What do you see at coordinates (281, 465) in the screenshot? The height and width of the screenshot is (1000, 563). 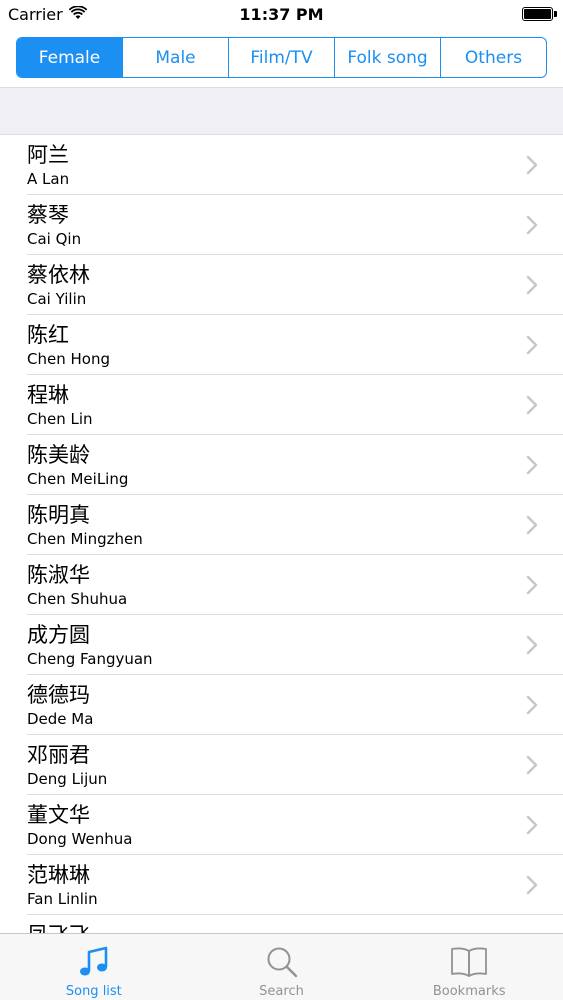 I see `list-item: 陈美龄 Chen MeiLing` at bounding box center [281, 465].